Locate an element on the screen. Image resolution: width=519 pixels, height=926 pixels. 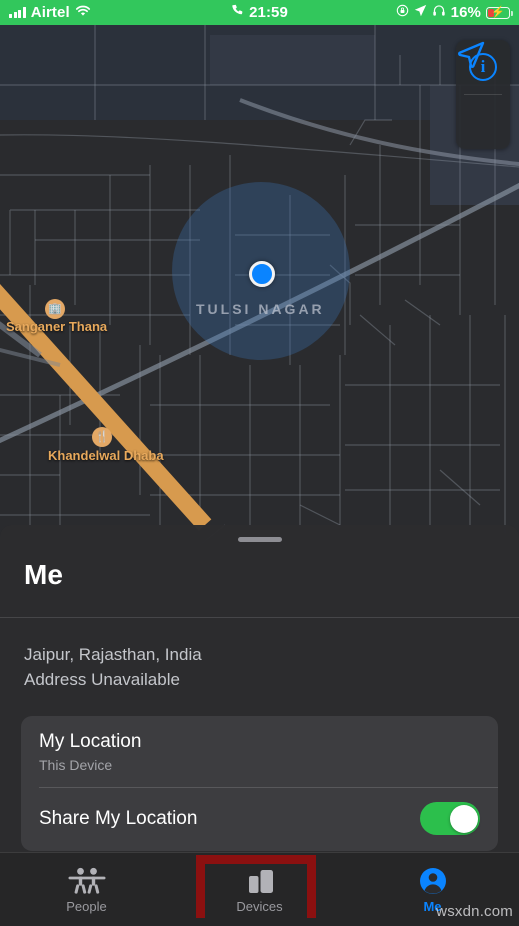
address-line-2: Address Unavailable is located at coordinates (102, 680).